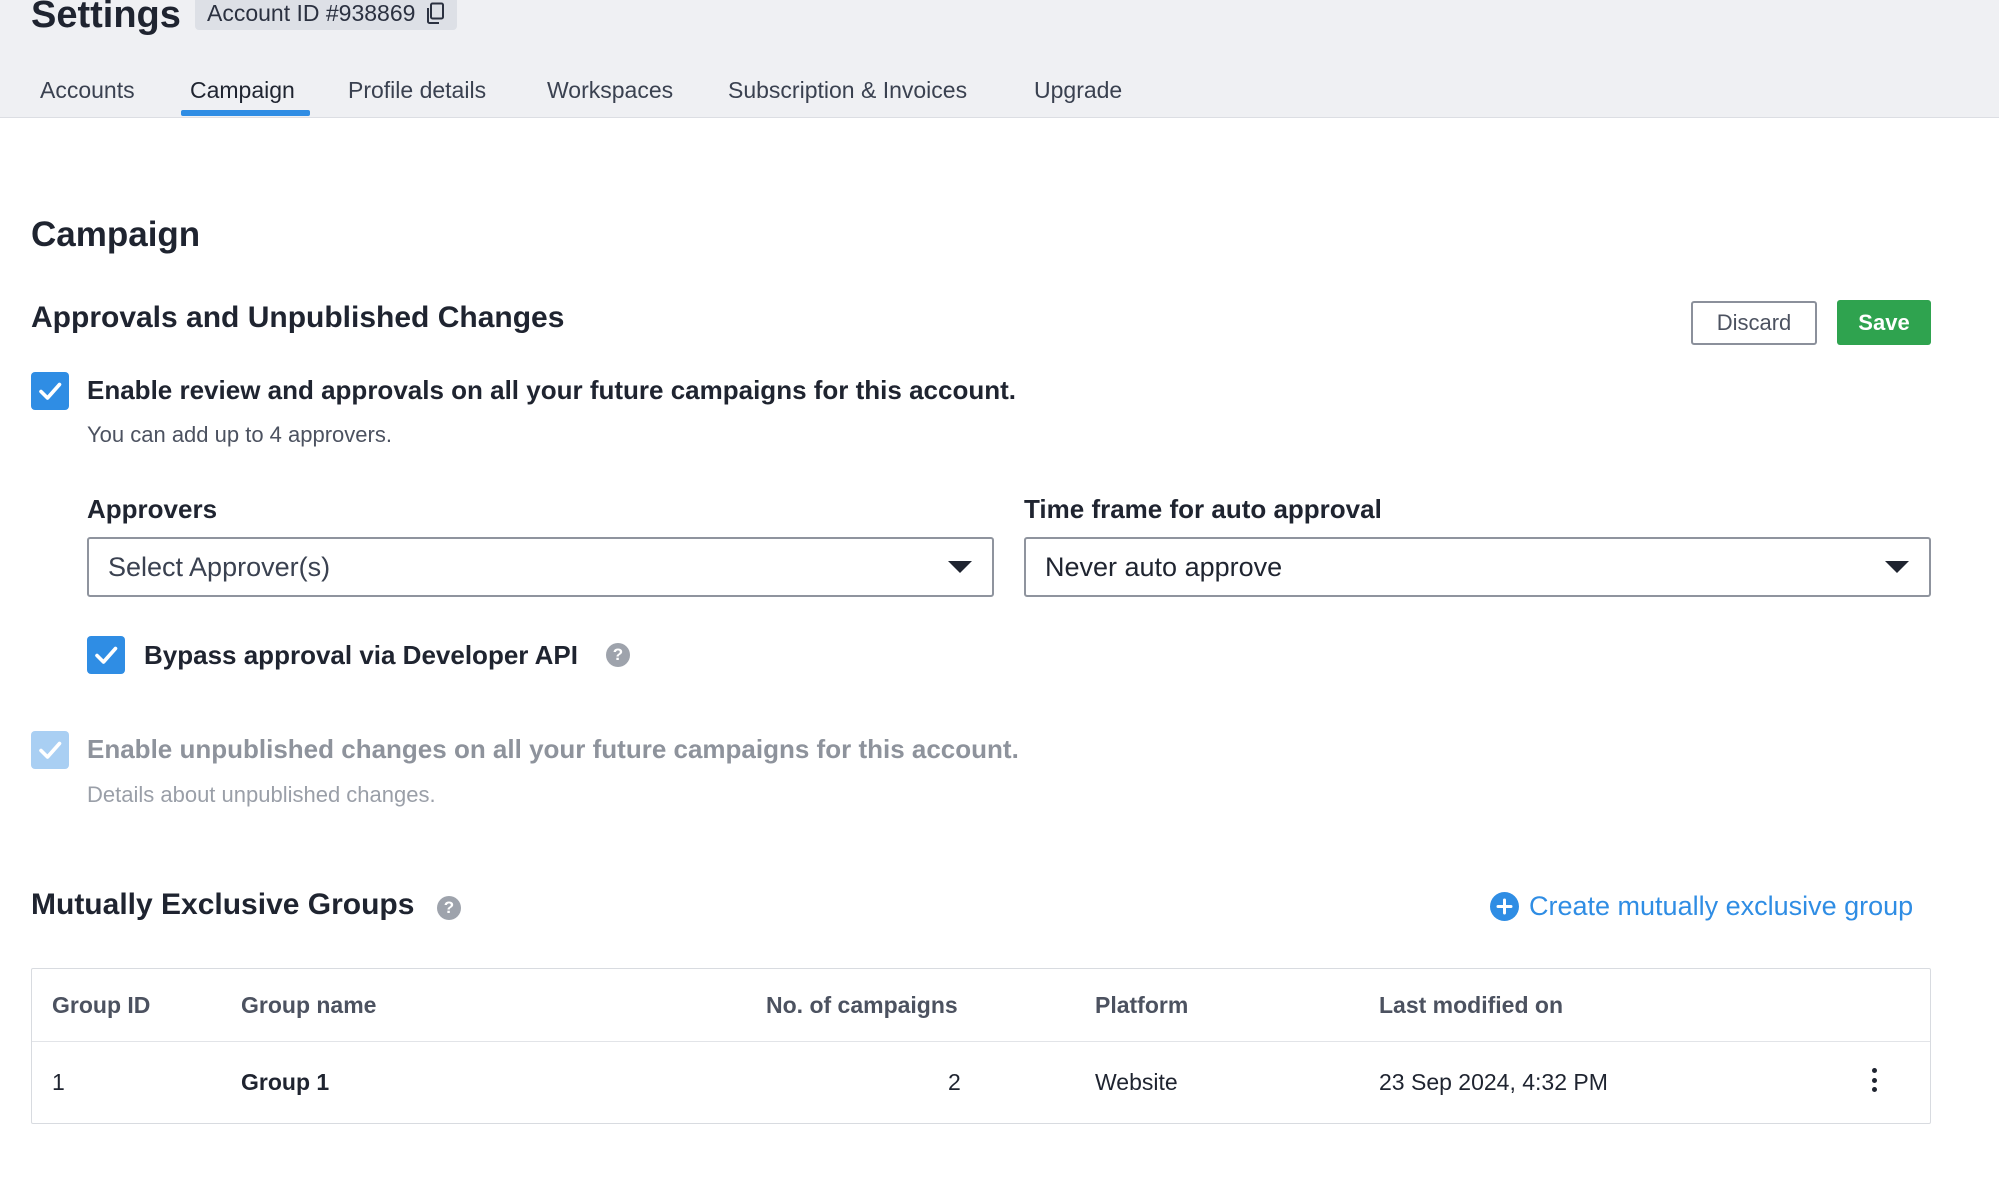  I want to click on enable-review-hint: You can add up to 4 approvers., so click(239, 434).